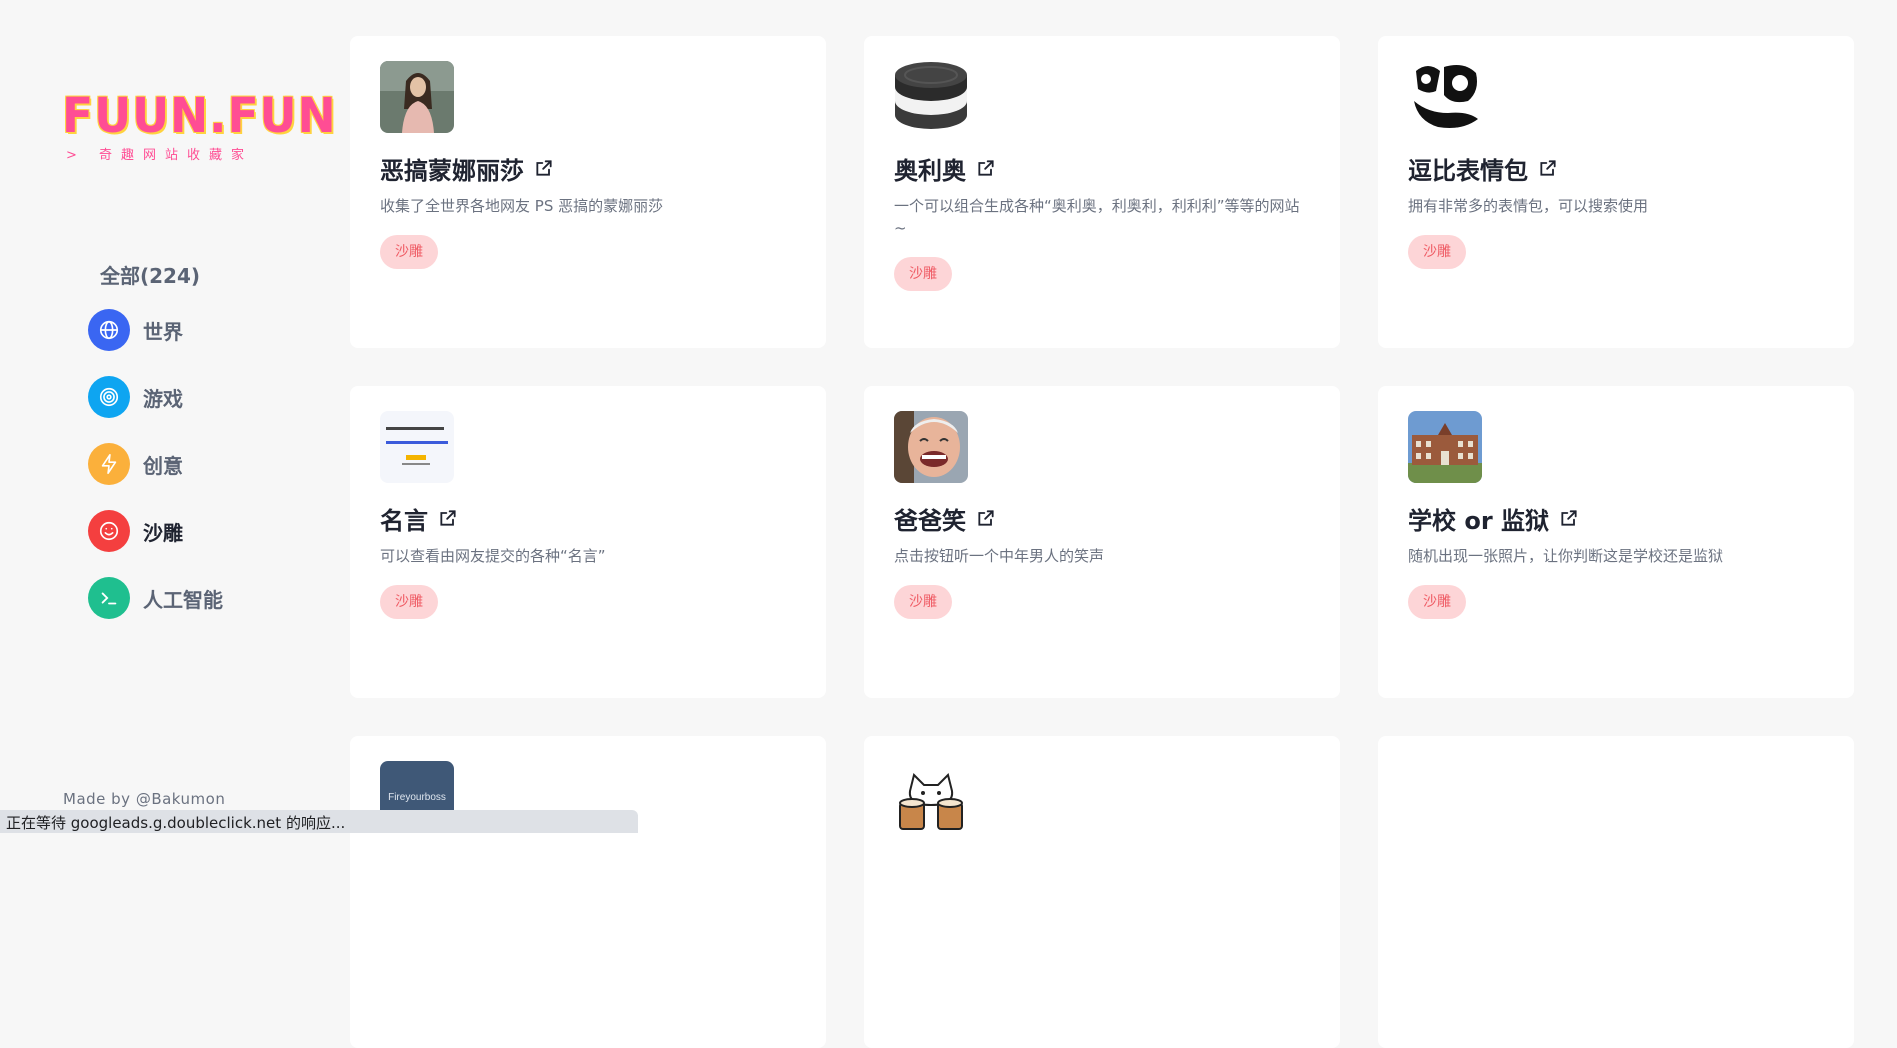  I want to click on quote-thumbnail, so click(417, 447).